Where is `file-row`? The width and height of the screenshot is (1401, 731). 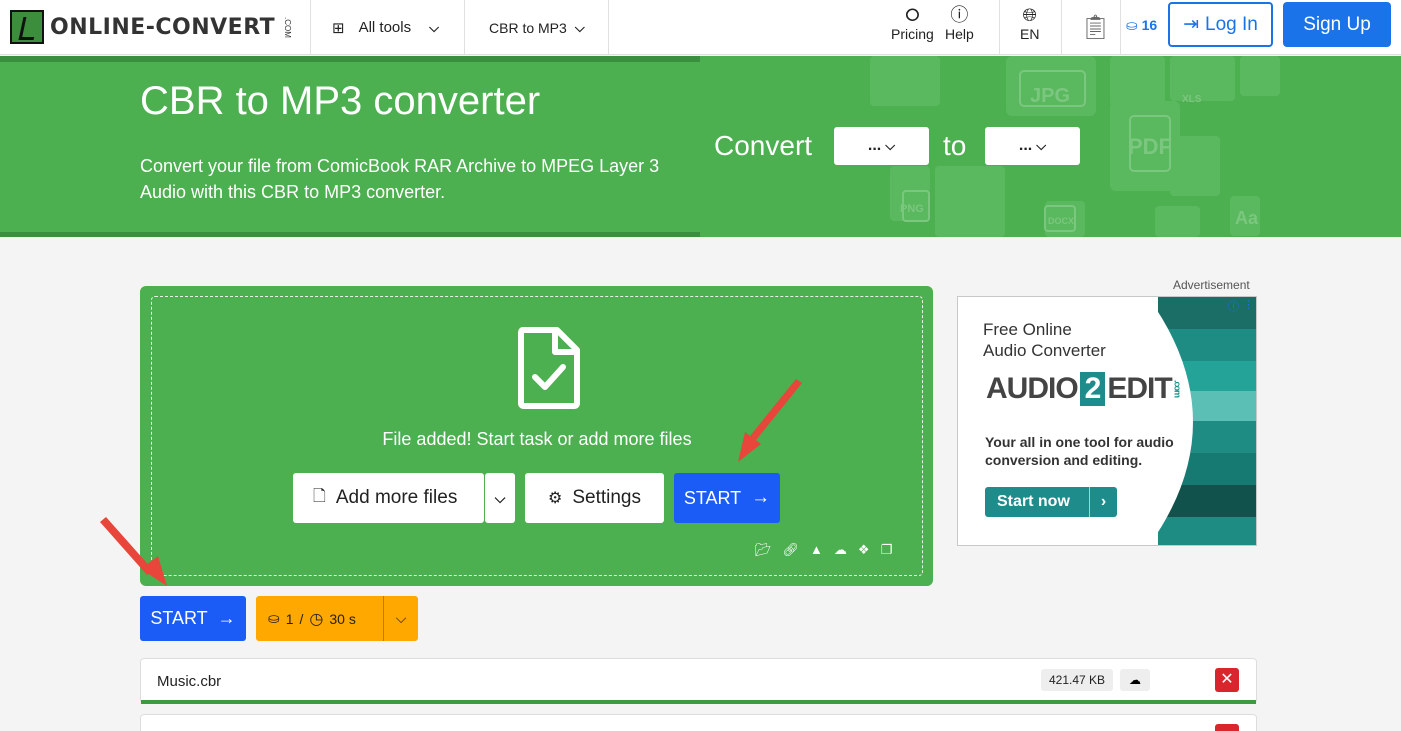
file-row is located at coordinates (698, 722).